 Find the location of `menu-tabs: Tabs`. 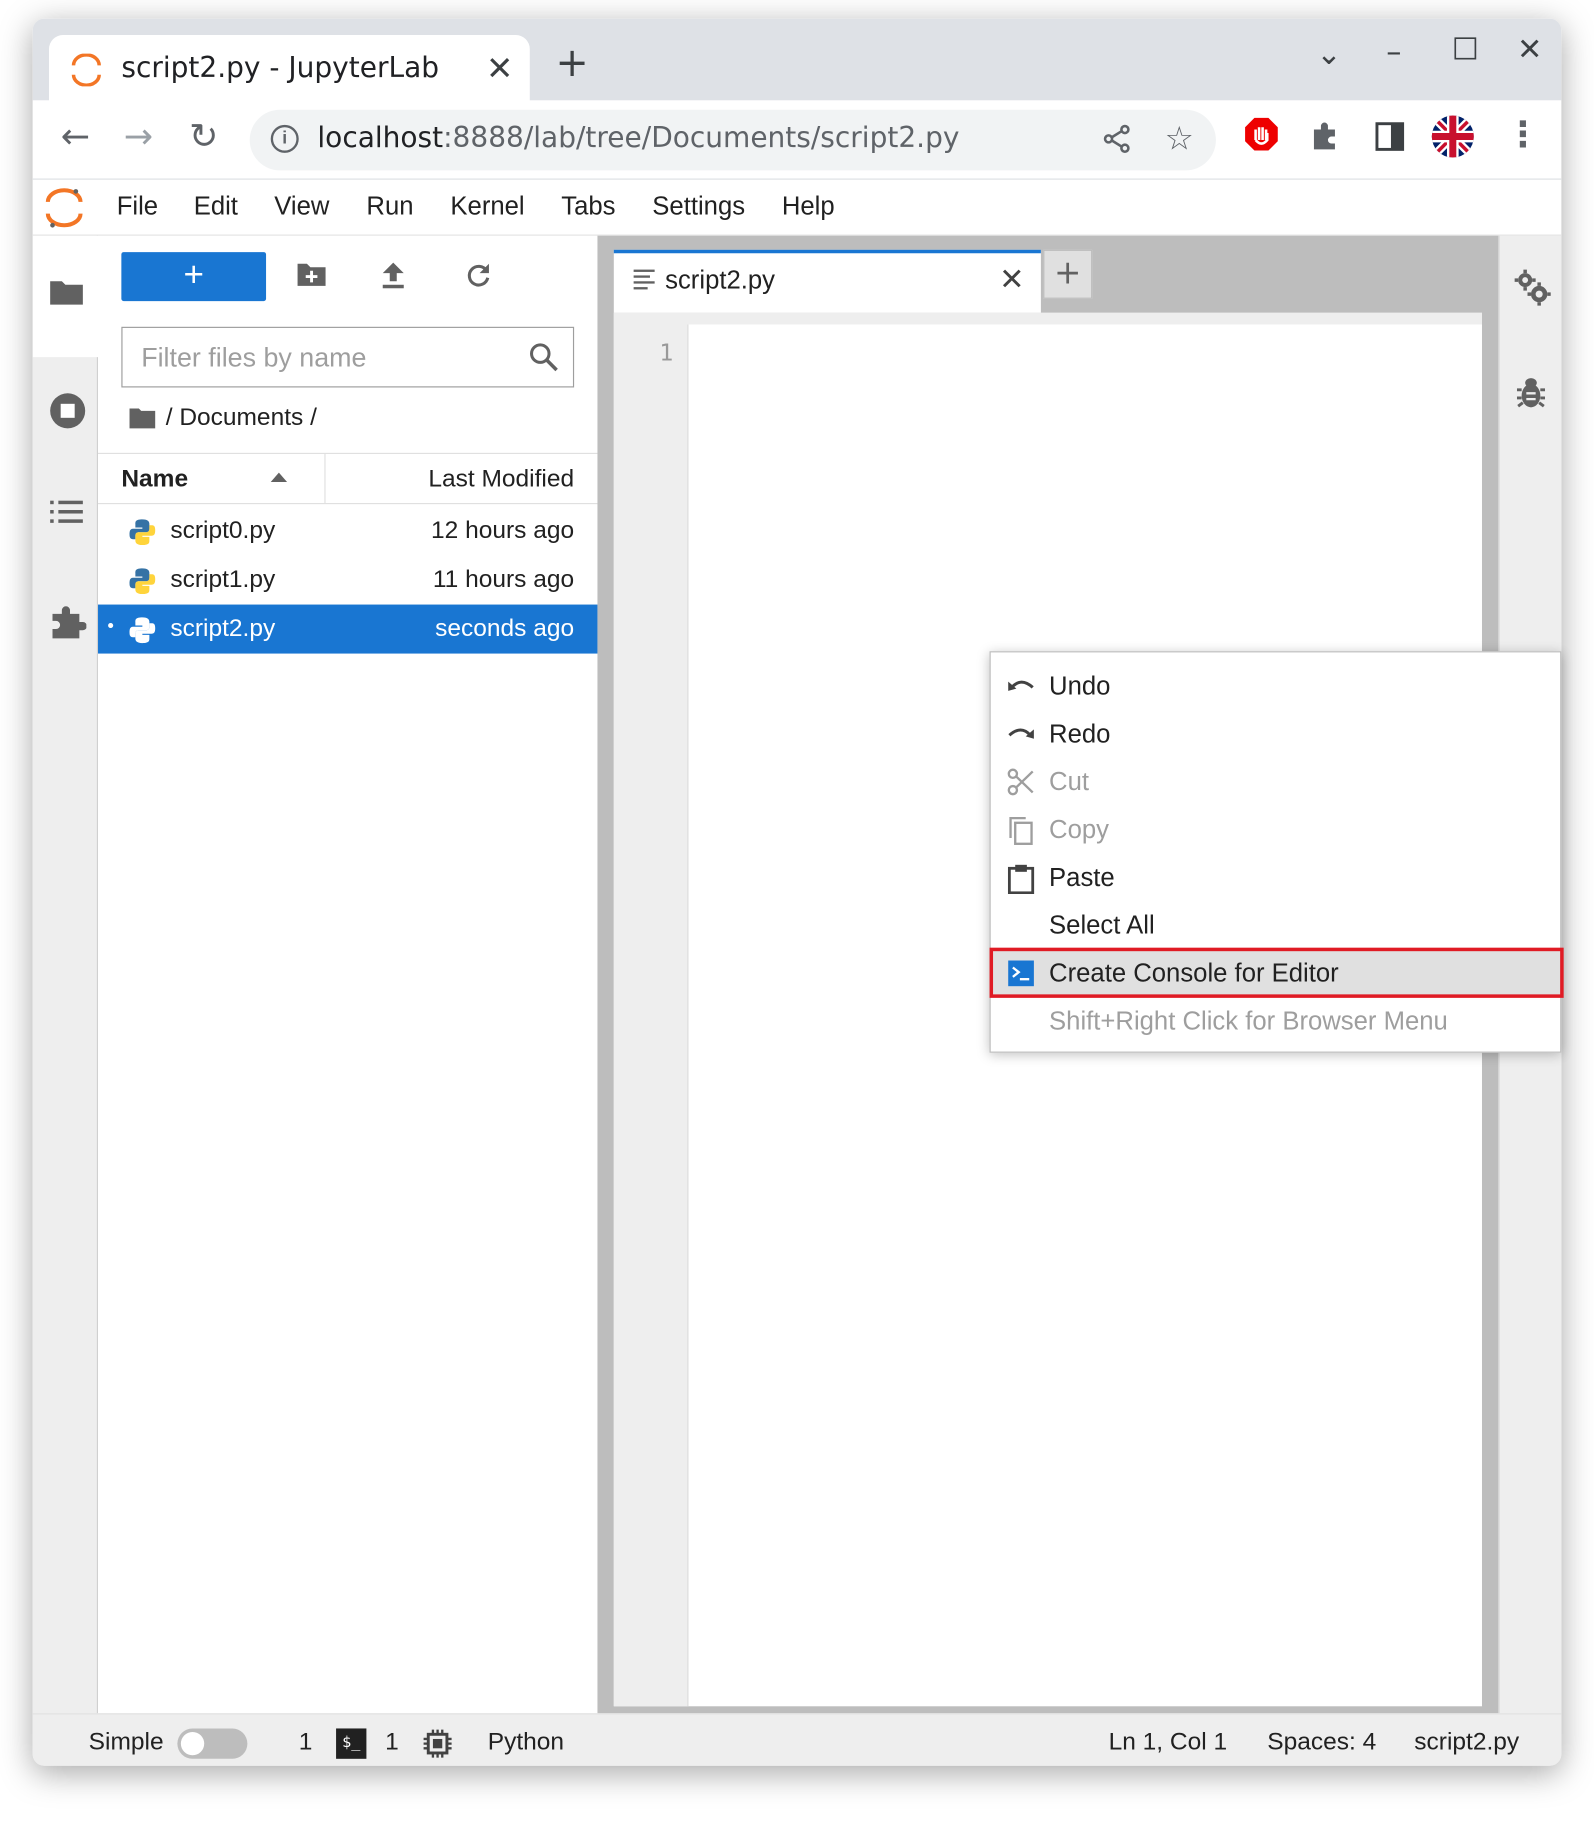

menu-tabs: Tabs is located at coordinates (588, 206).